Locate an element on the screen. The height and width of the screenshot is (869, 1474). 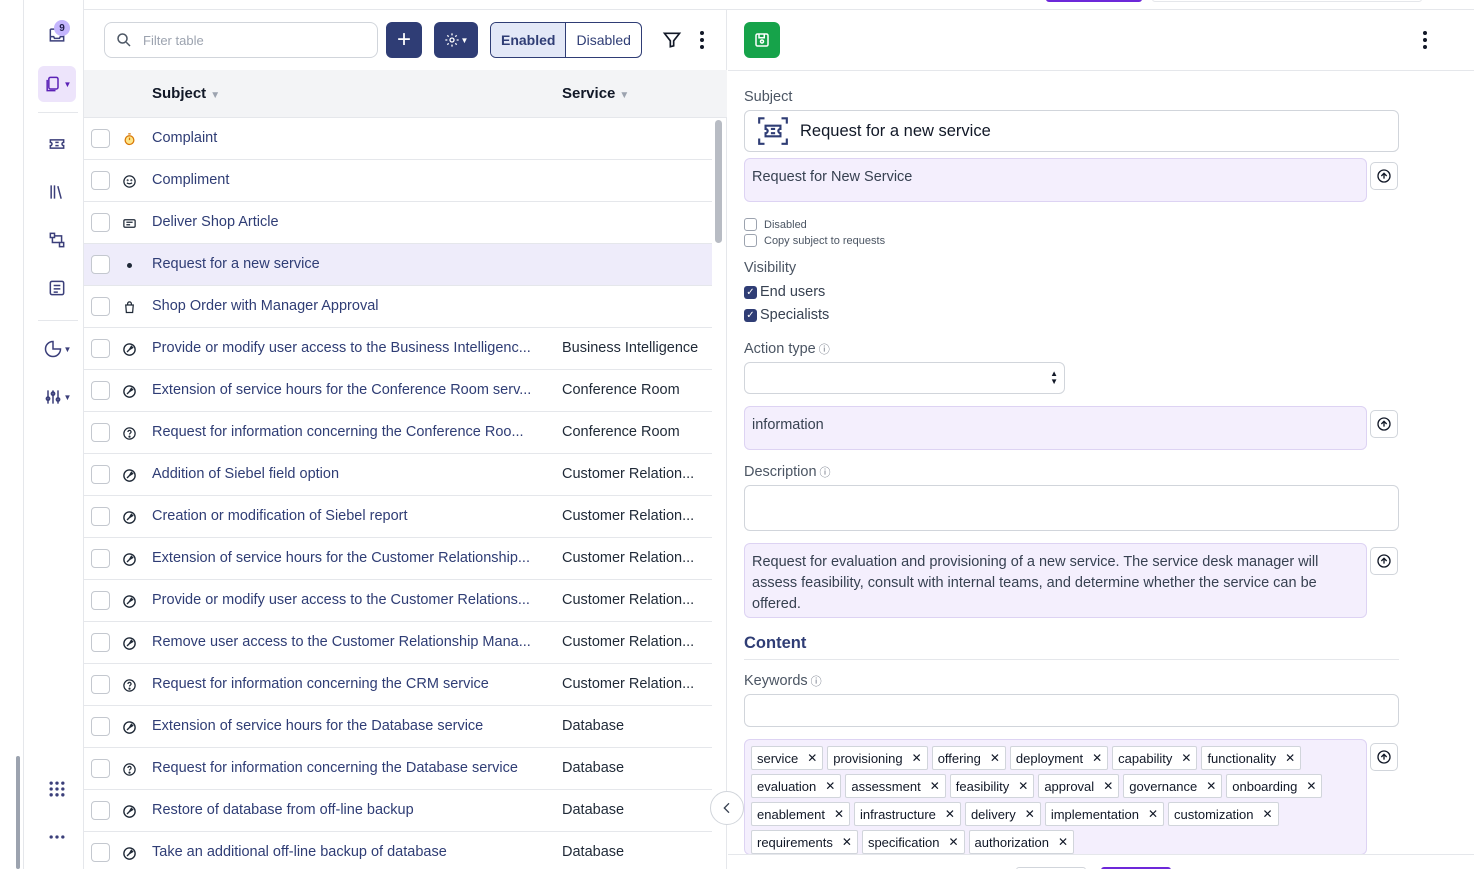
copy-subject-checkbox: Copy subject to requests is located at coordinates (814, 240).